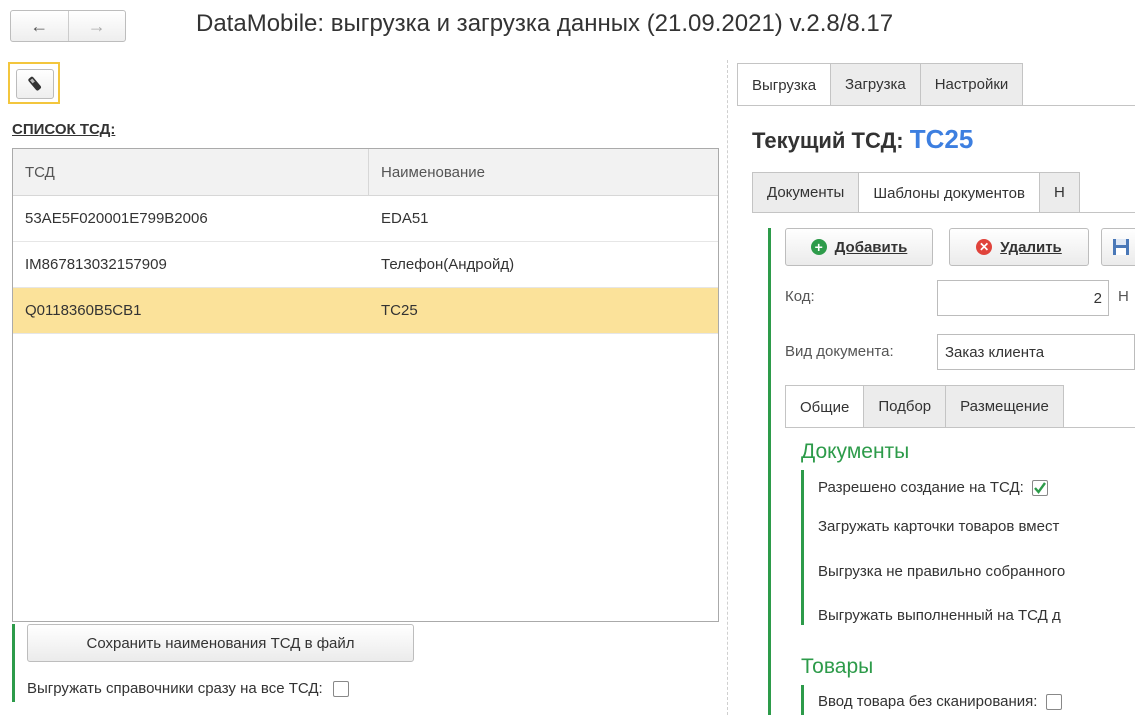  I want to click on checkmark-icon, so click(1040, 488).